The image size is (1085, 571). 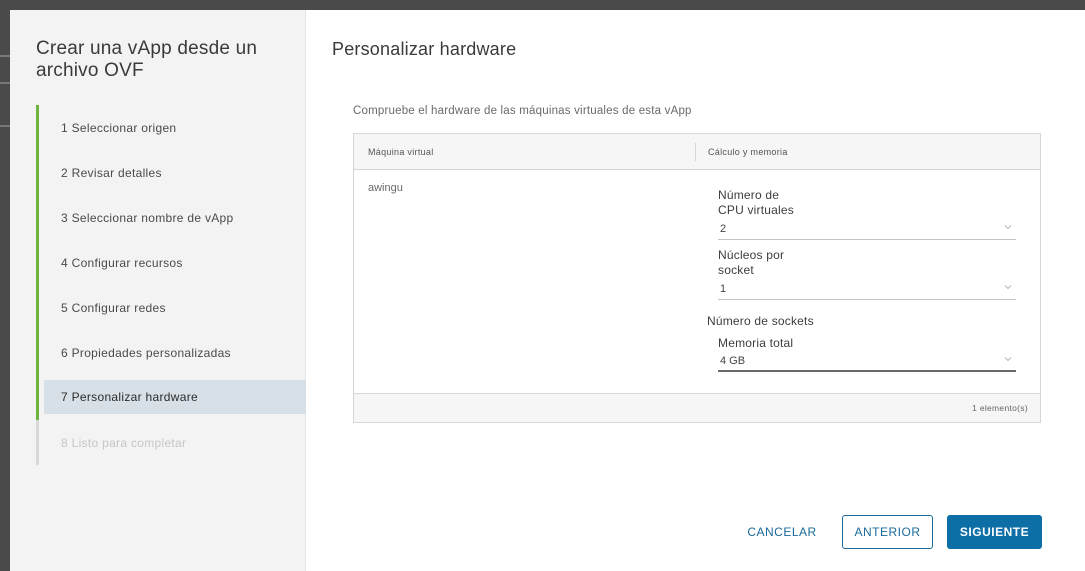 I want to click on step-customize-hardware: 7 Personalizar hardware, so click(x=171, y=397).